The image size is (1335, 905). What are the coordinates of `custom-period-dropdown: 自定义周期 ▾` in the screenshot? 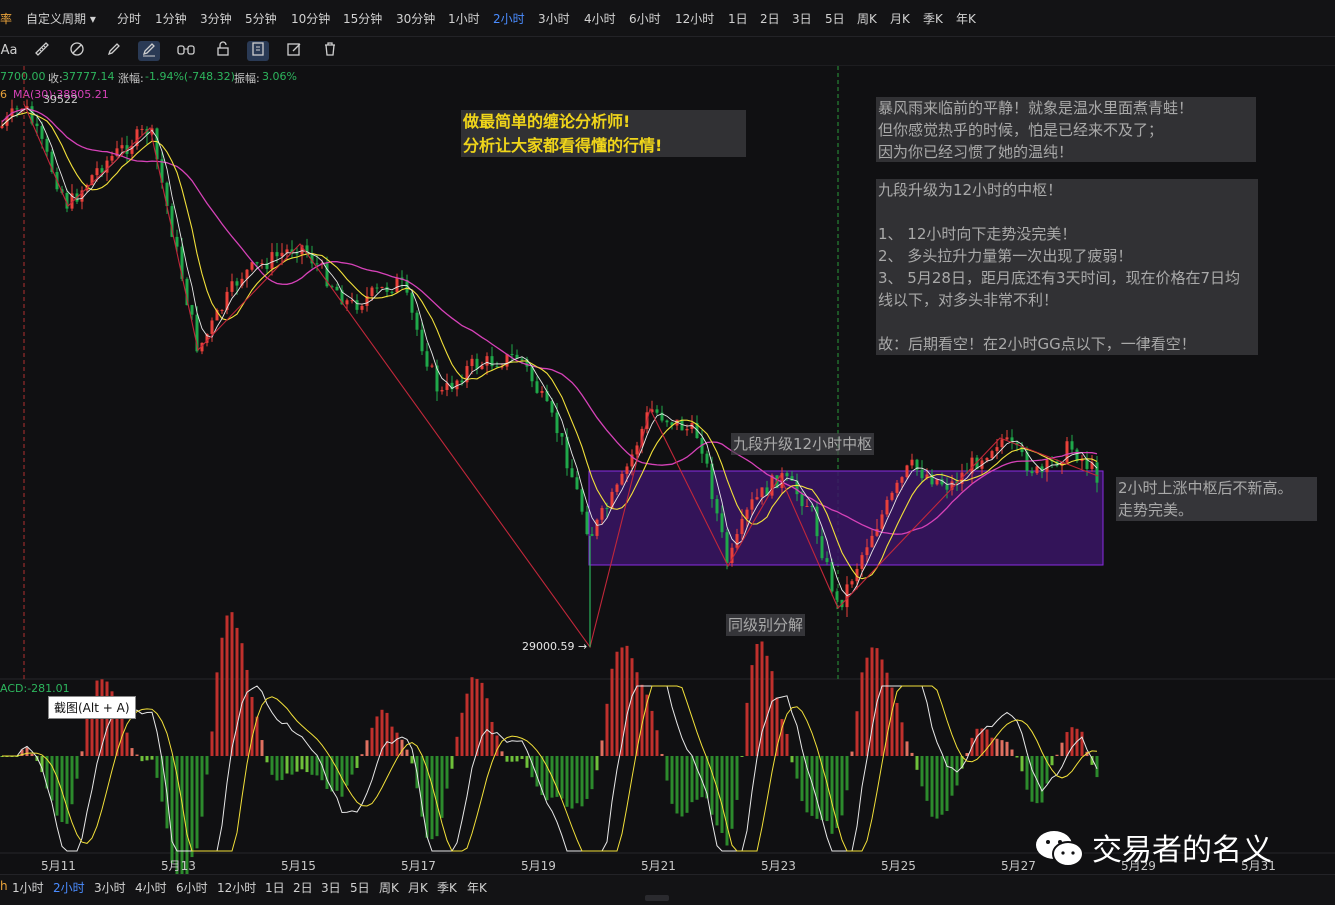 It's located at (61, 18).